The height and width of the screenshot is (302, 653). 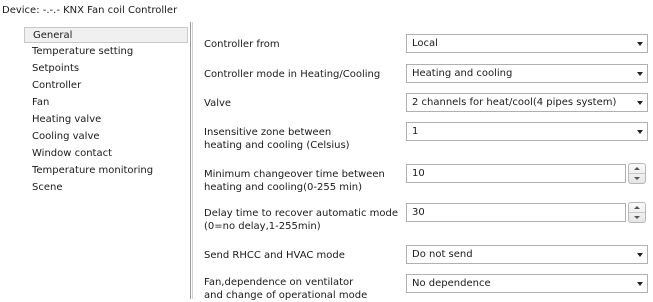 I want to click on delay-time-spinner, so click(x=637, y=212).